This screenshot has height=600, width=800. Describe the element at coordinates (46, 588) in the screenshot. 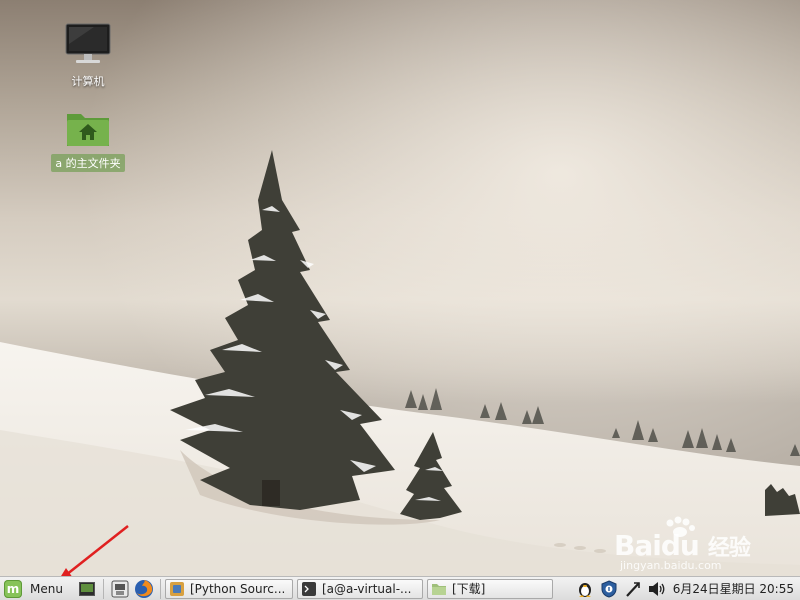

I see `menu-label: Menu` at that location.